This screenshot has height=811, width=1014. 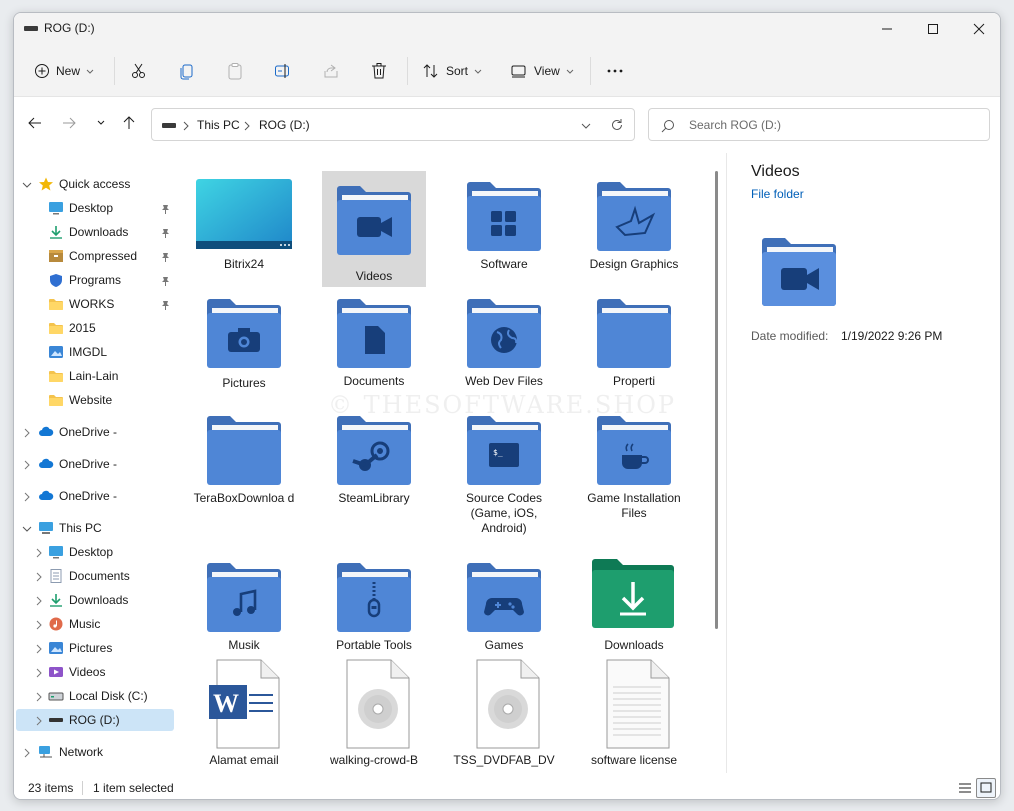 I want to click on nav-pc-item-rog-d-: ROG (D:), so click(x=95, y=720).